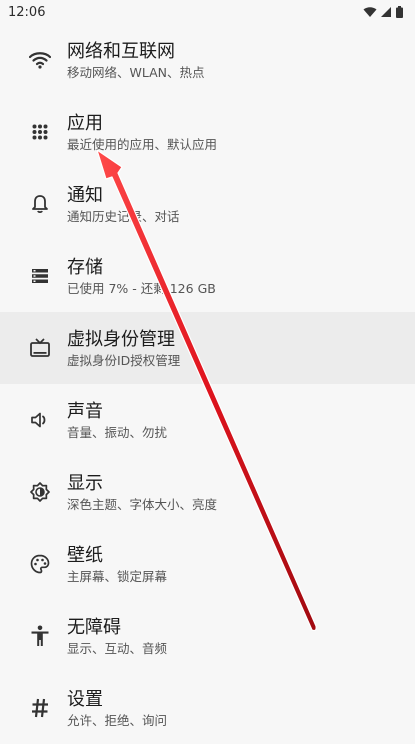 The height and width of the screenshot is (744, 415). Describe the element at coordinates (142, 144) in the screenshot. I see `setting-apps-subtitle: 最近使用的应用、默认应用` at that location.